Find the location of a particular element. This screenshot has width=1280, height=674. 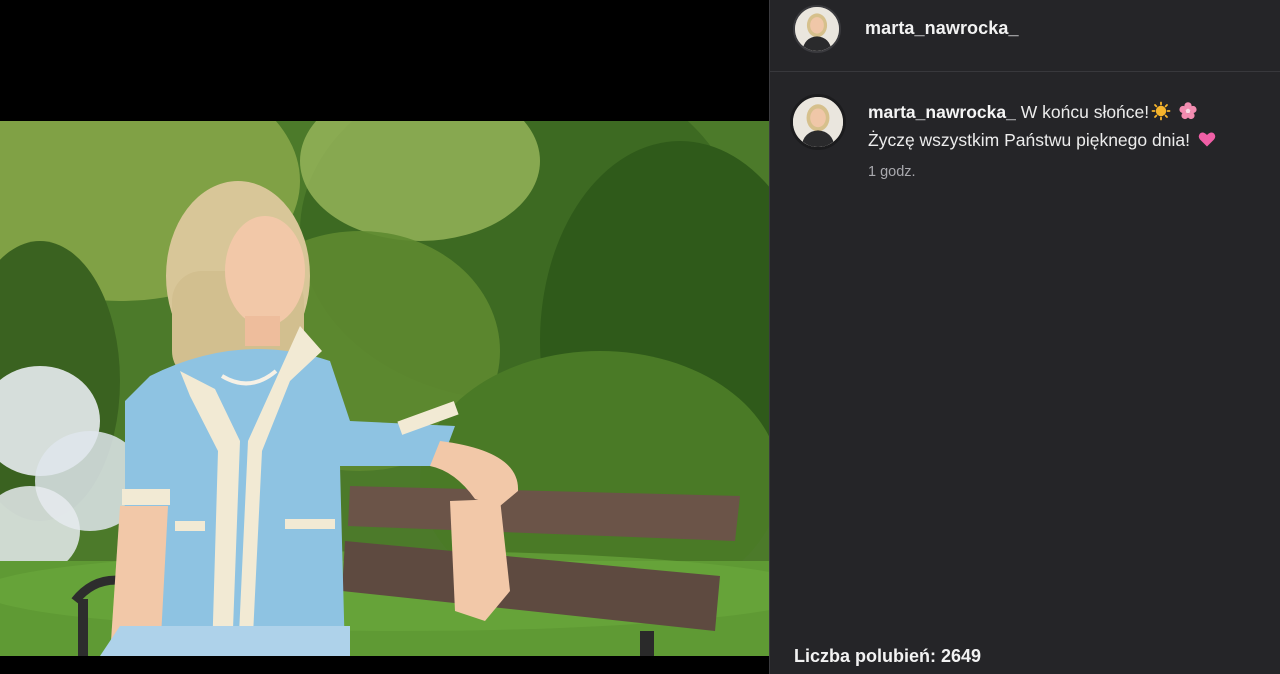

caption-line-1: W końcu słońce! is located at coordinates (1085, 112).